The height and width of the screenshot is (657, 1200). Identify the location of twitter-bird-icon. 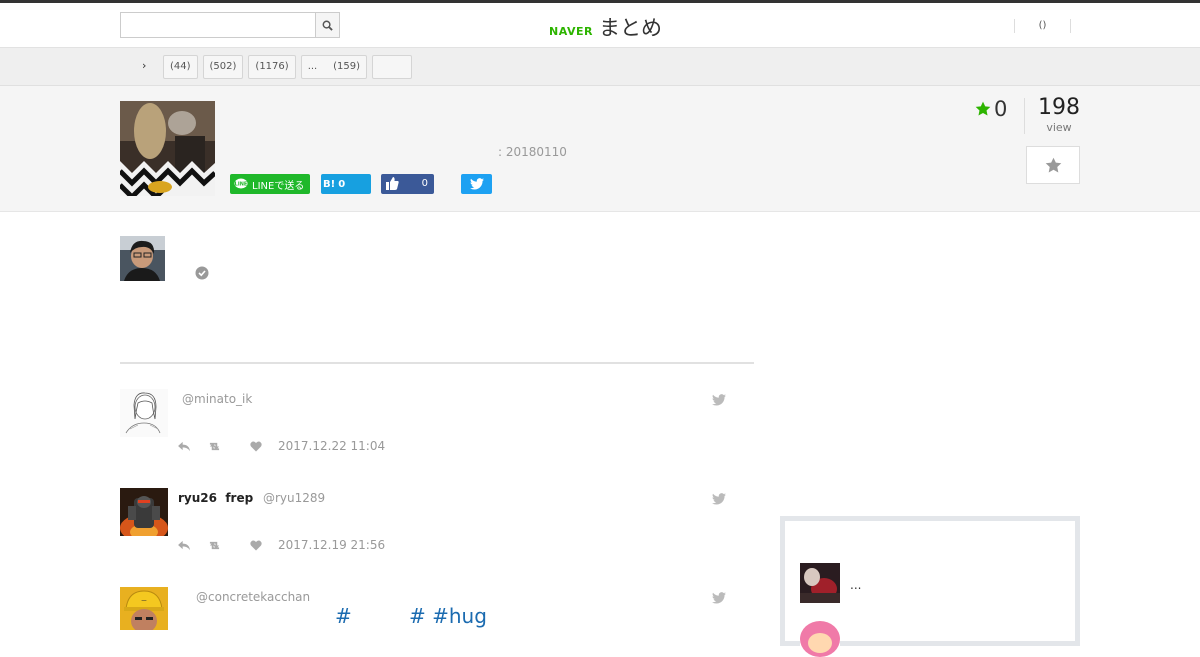
(476, 184).